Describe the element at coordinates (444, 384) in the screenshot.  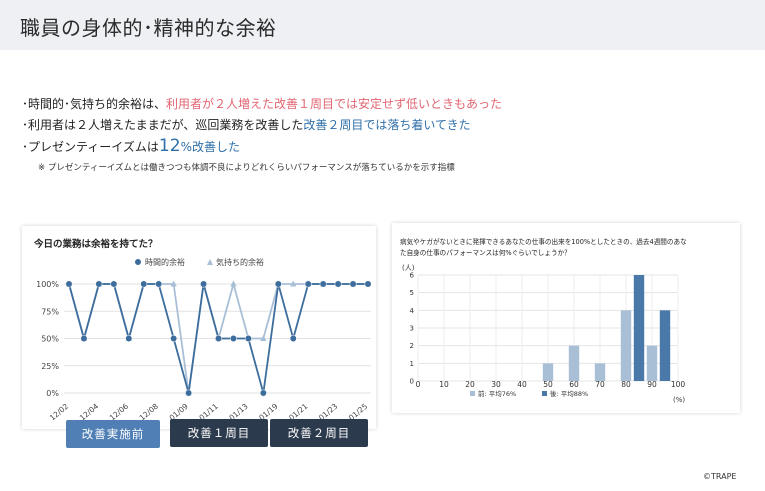
I see `x-tick-label: 10` at that location.